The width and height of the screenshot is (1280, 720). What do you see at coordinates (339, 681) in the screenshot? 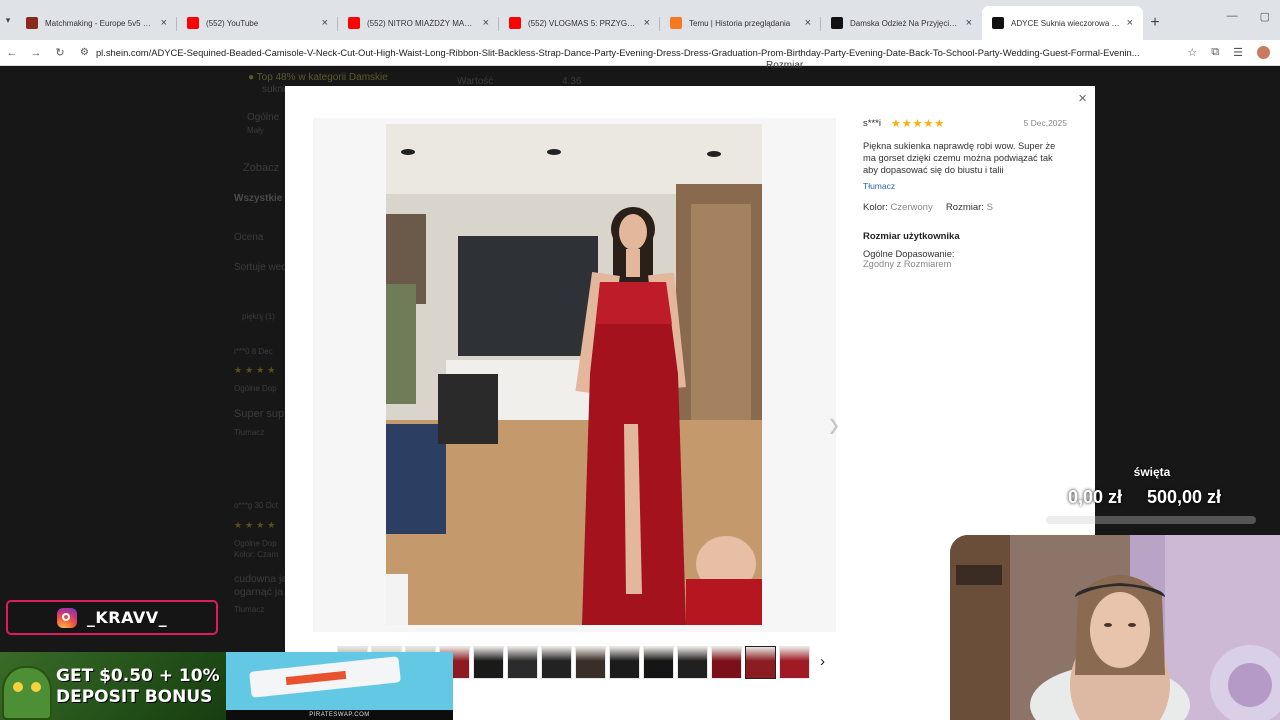
I see `weapon-skin-banner` at bounding box center [339, 681].